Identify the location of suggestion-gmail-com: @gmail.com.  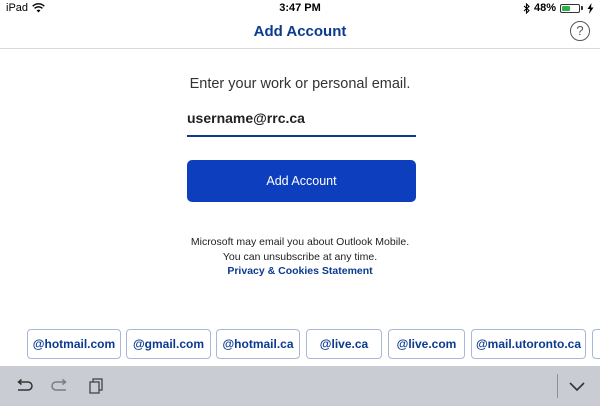
(168, 344).